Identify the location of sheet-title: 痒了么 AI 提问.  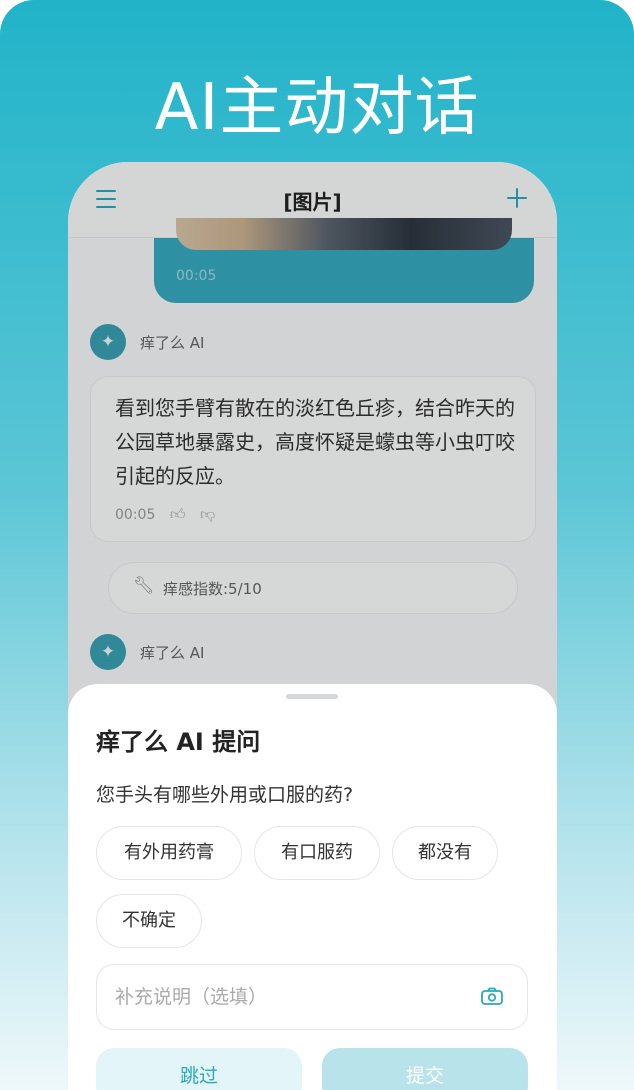
(178, 742).